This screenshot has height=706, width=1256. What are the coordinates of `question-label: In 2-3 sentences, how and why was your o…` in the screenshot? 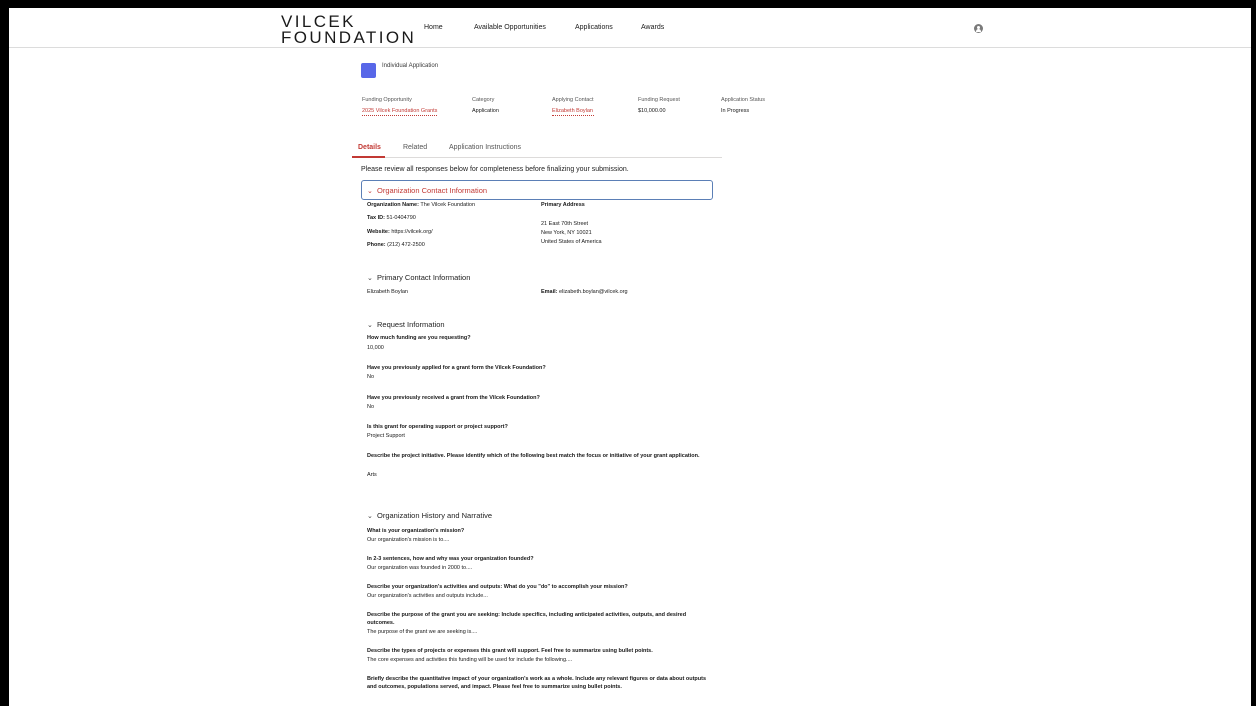 It's located at (450, 559).